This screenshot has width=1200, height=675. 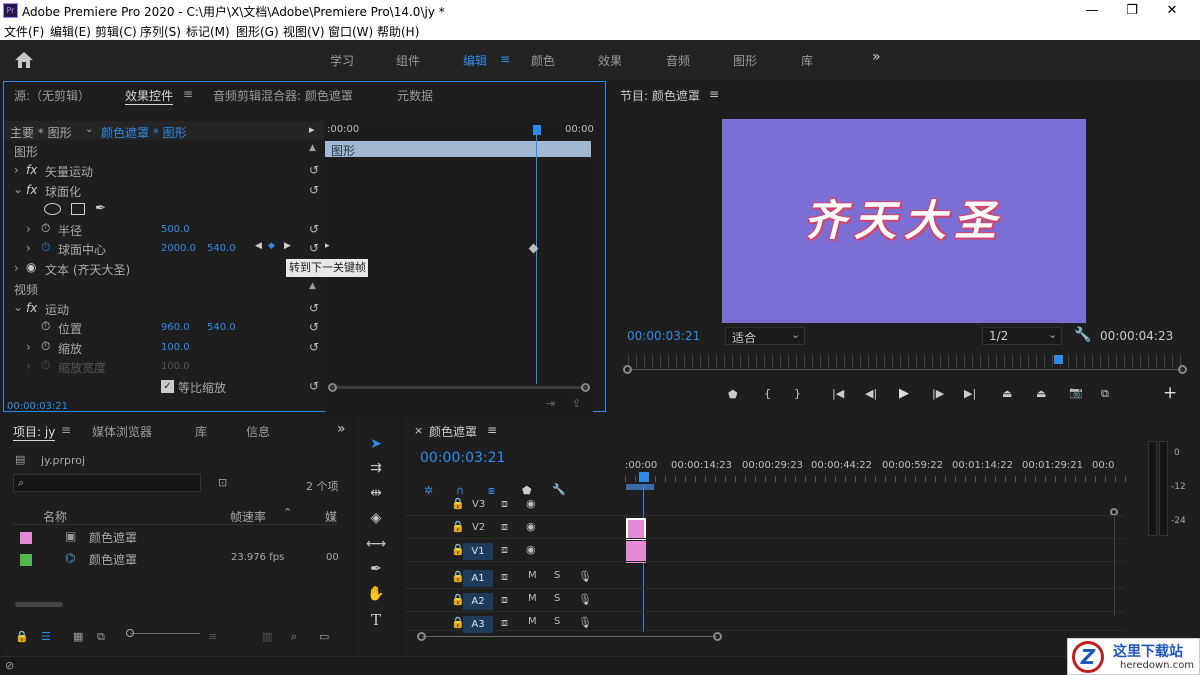 I want to click on go-to-in-icon: |◀, so click(x=838, y=393).